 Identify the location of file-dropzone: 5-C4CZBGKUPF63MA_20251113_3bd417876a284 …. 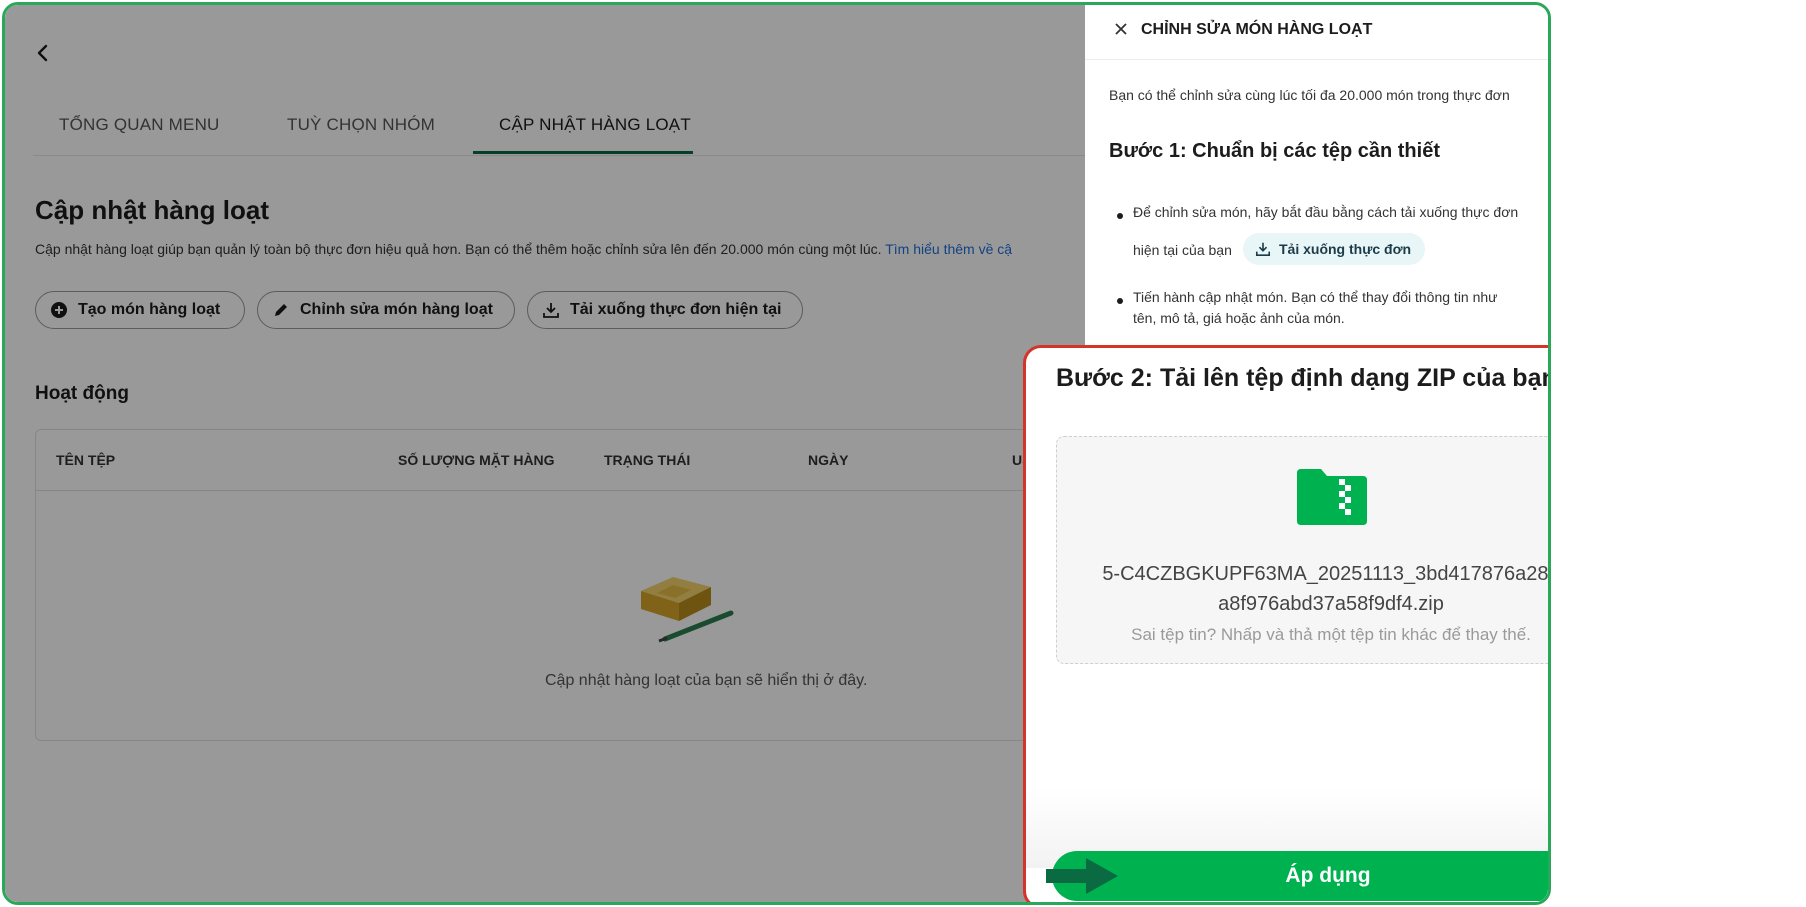
(1303, 550).